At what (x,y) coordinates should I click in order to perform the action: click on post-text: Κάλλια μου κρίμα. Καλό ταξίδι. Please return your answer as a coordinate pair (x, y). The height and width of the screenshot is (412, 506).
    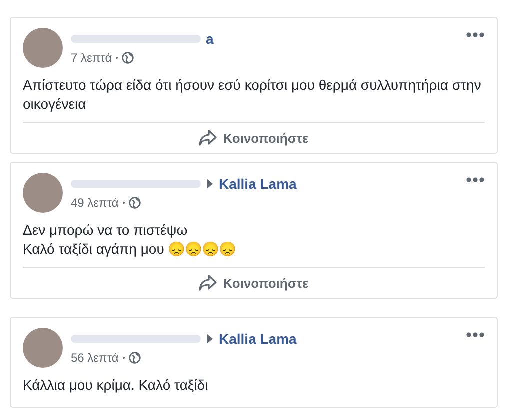
    Looking at the image, I should click on (116, 385).